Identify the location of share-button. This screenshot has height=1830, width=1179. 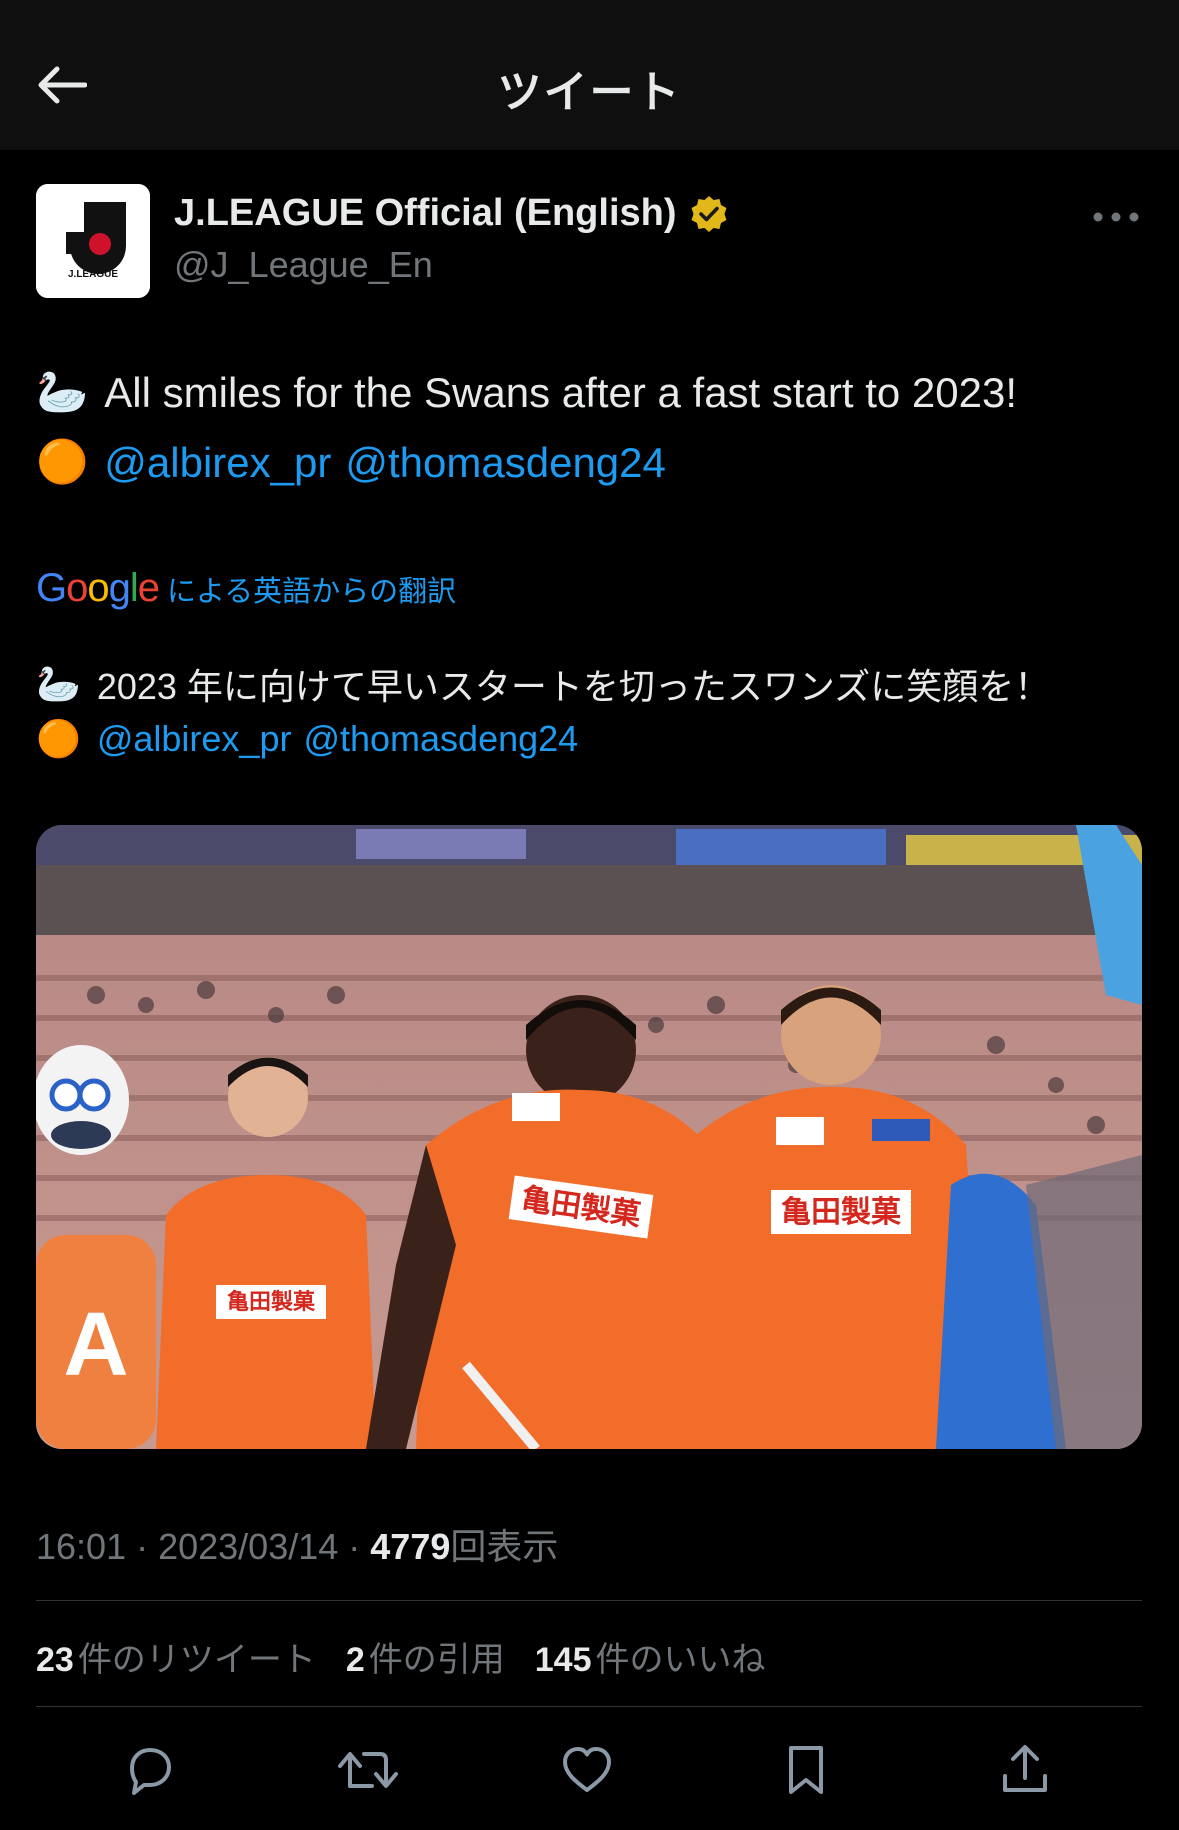
(1025, 1770).